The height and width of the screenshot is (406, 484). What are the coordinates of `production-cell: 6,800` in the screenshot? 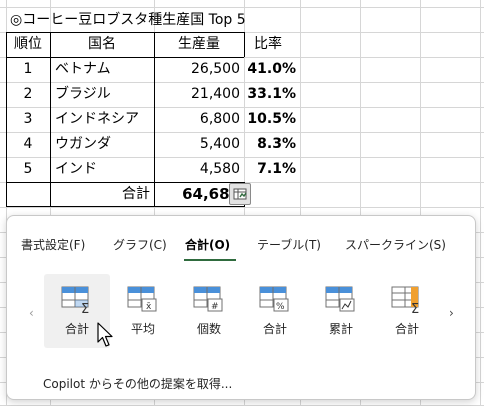 It's located at (199, 119).